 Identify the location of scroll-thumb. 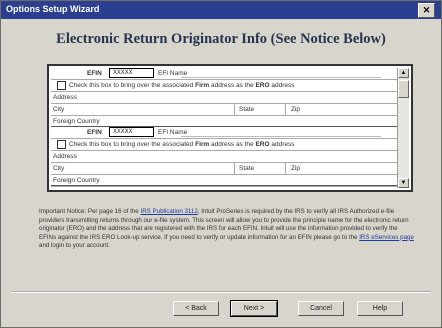
(403, 89).